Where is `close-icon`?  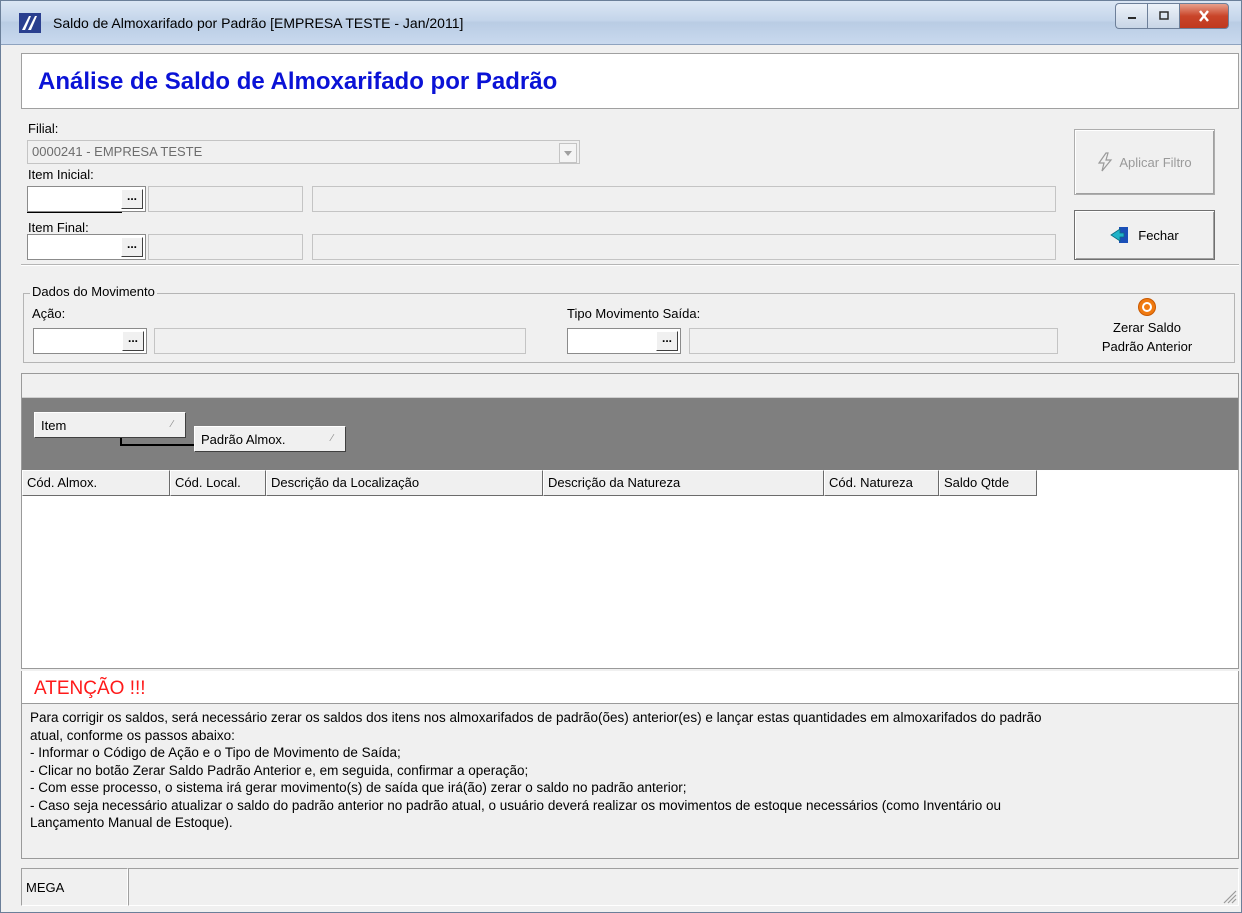 close-icon is located at coordinates (1204, 16).